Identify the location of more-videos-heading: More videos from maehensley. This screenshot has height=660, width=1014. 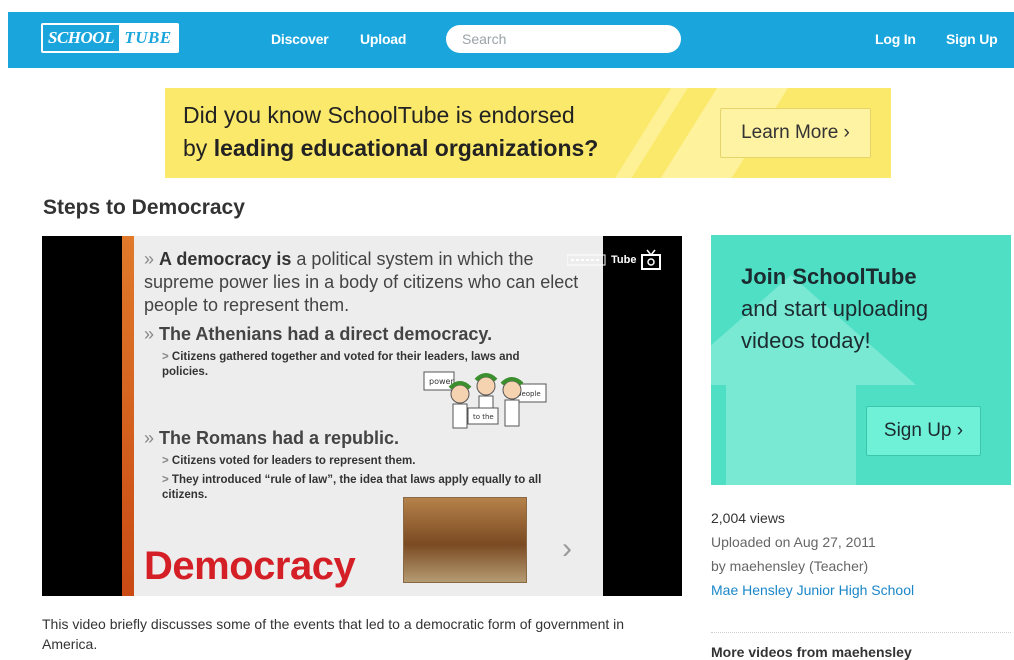
(811, 652).